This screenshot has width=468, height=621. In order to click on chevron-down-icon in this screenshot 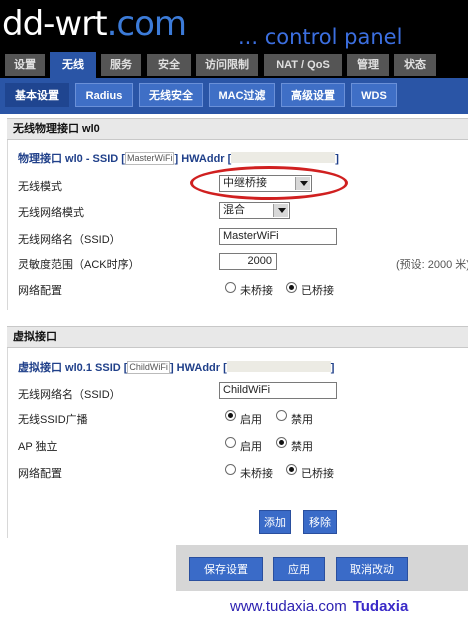, I will do `click(280, 210)`.